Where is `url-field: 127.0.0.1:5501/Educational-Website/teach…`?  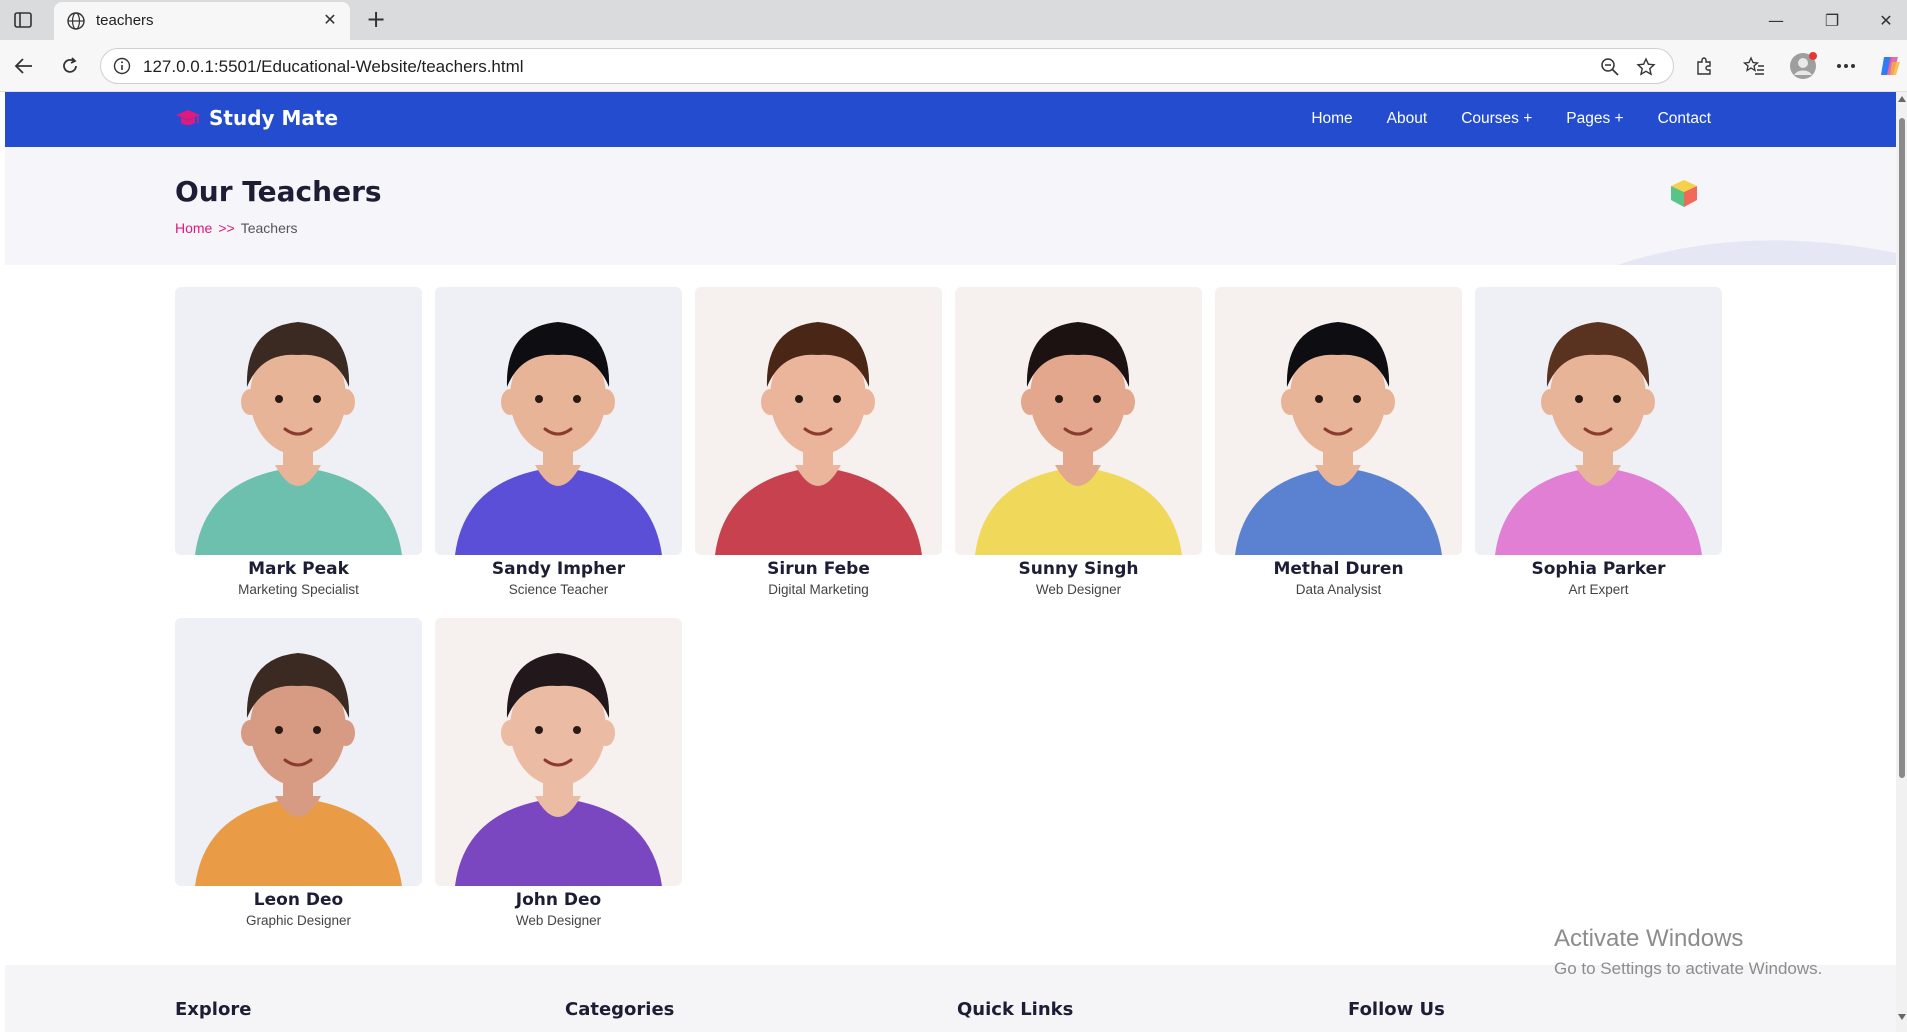 url-field: 127.0.0.1:5501/Educational-Website/teach… is located at coordinates (887, 66).